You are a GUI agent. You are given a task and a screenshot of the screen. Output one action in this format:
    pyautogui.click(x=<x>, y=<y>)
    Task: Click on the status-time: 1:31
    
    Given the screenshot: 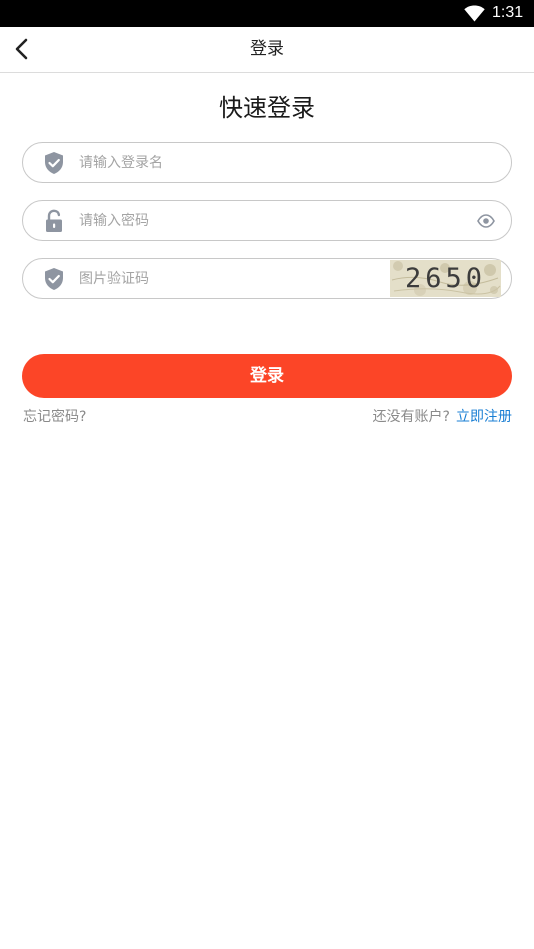 What is the action you would take?
    pyautogui.click(x=508, y=12)
    